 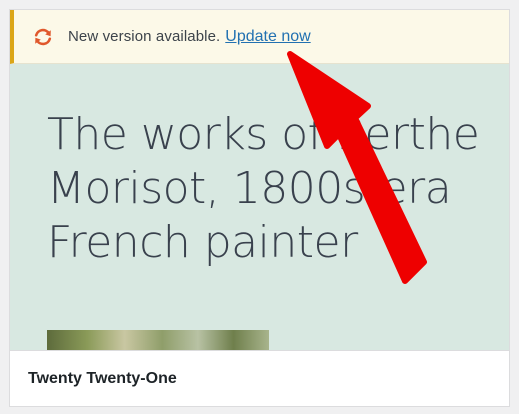 I want to click on theme-name-bar: Twenty Twenty-One, so click(x=259, y=378).